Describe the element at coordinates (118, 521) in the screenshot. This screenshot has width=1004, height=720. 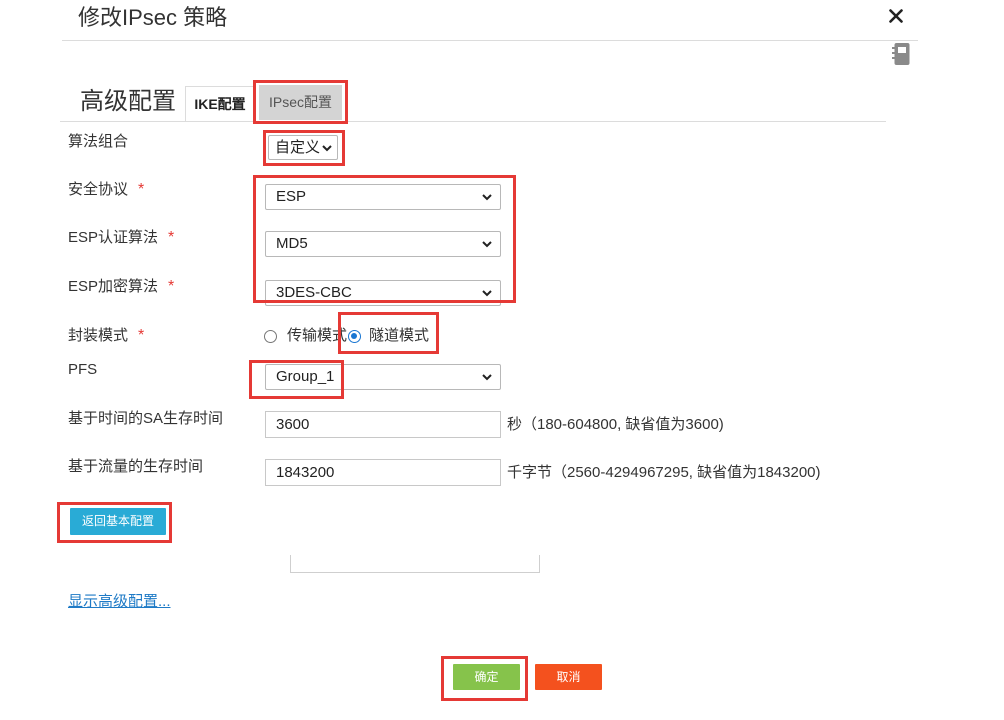
I see `back-to-basic-config-button: 返回基本配置` at that location.